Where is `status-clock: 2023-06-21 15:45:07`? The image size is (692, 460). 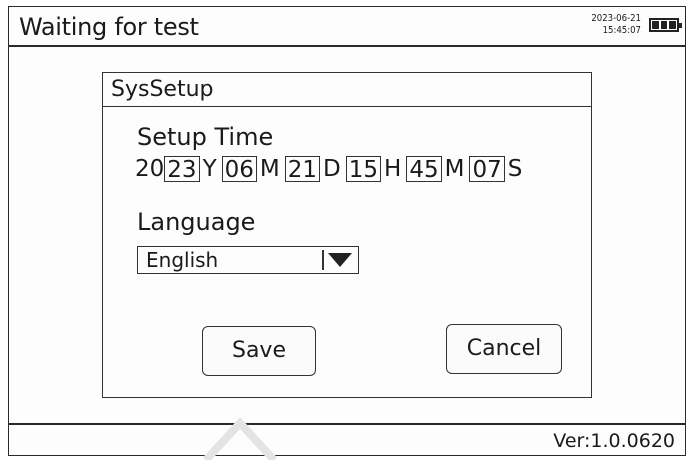
status-clock: 2023-06-21 15:45:07 is located at coordinates (616, 25).